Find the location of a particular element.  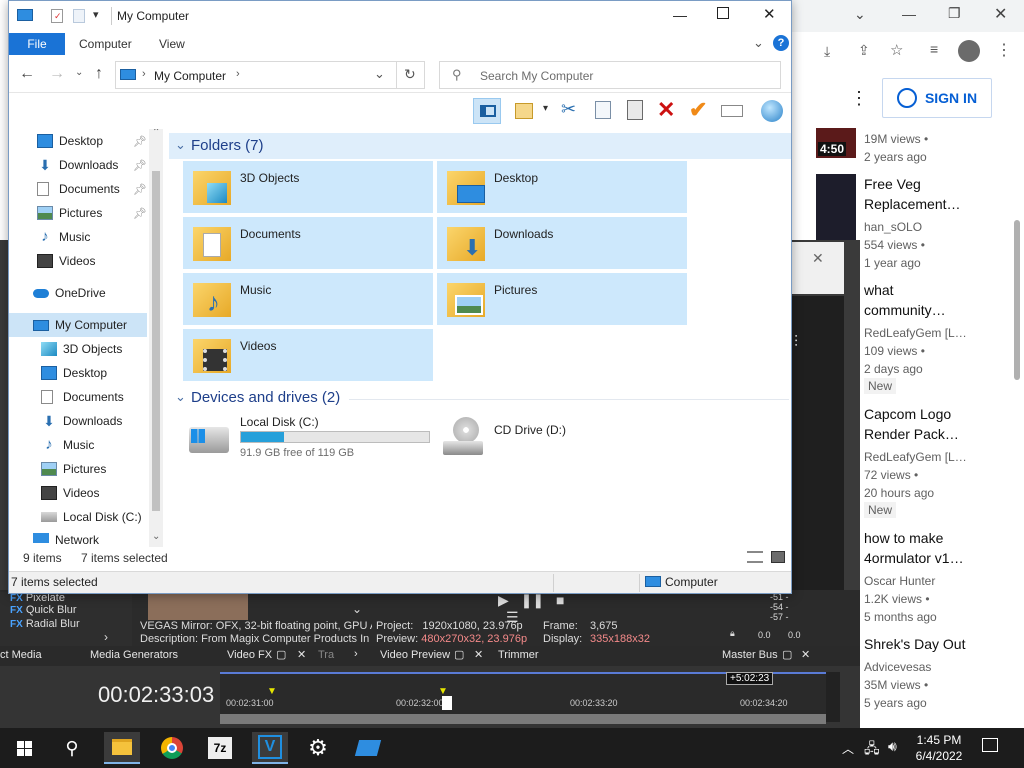

checkmark-icon: ✔ is located at coordinates (698, 110).